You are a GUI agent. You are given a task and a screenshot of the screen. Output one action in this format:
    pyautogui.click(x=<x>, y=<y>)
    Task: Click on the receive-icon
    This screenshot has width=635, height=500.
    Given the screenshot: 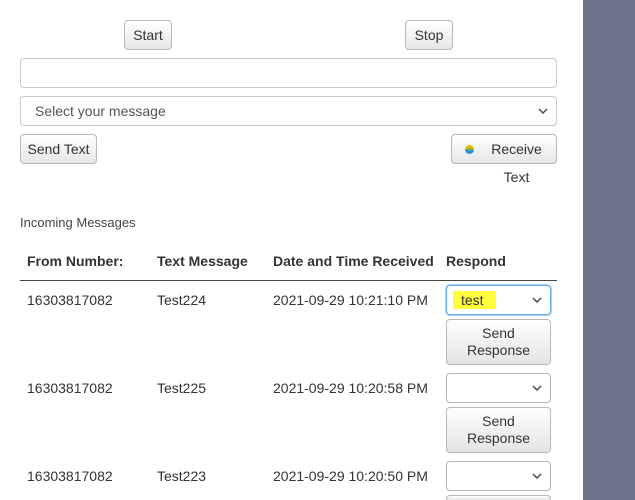 What is the action you would take?
    pyautogui.click(x=469, y=149)
    